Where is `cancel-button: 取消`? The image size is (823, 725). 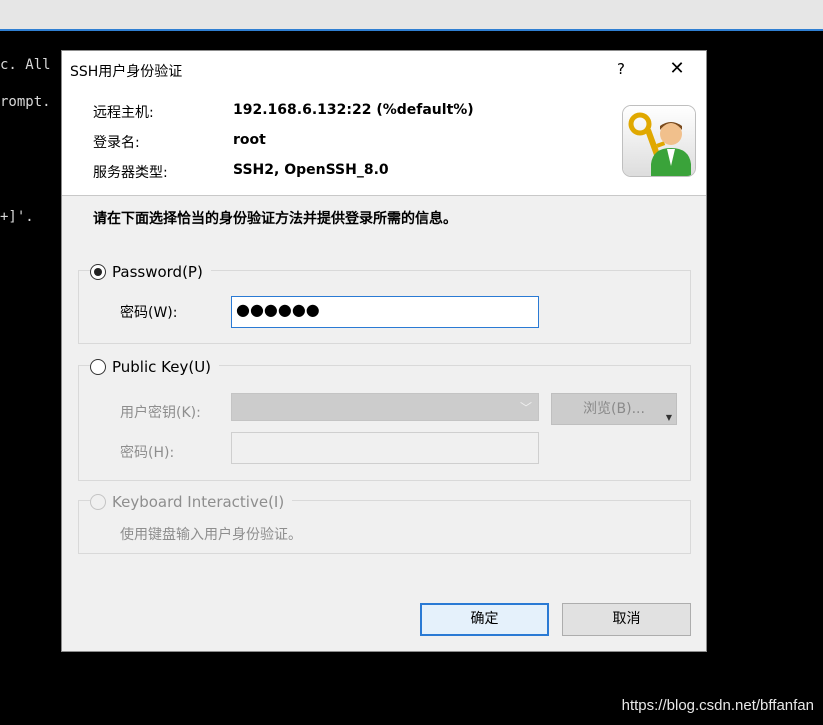
cancel-button: 取消 is located at coordinates (626, 619).